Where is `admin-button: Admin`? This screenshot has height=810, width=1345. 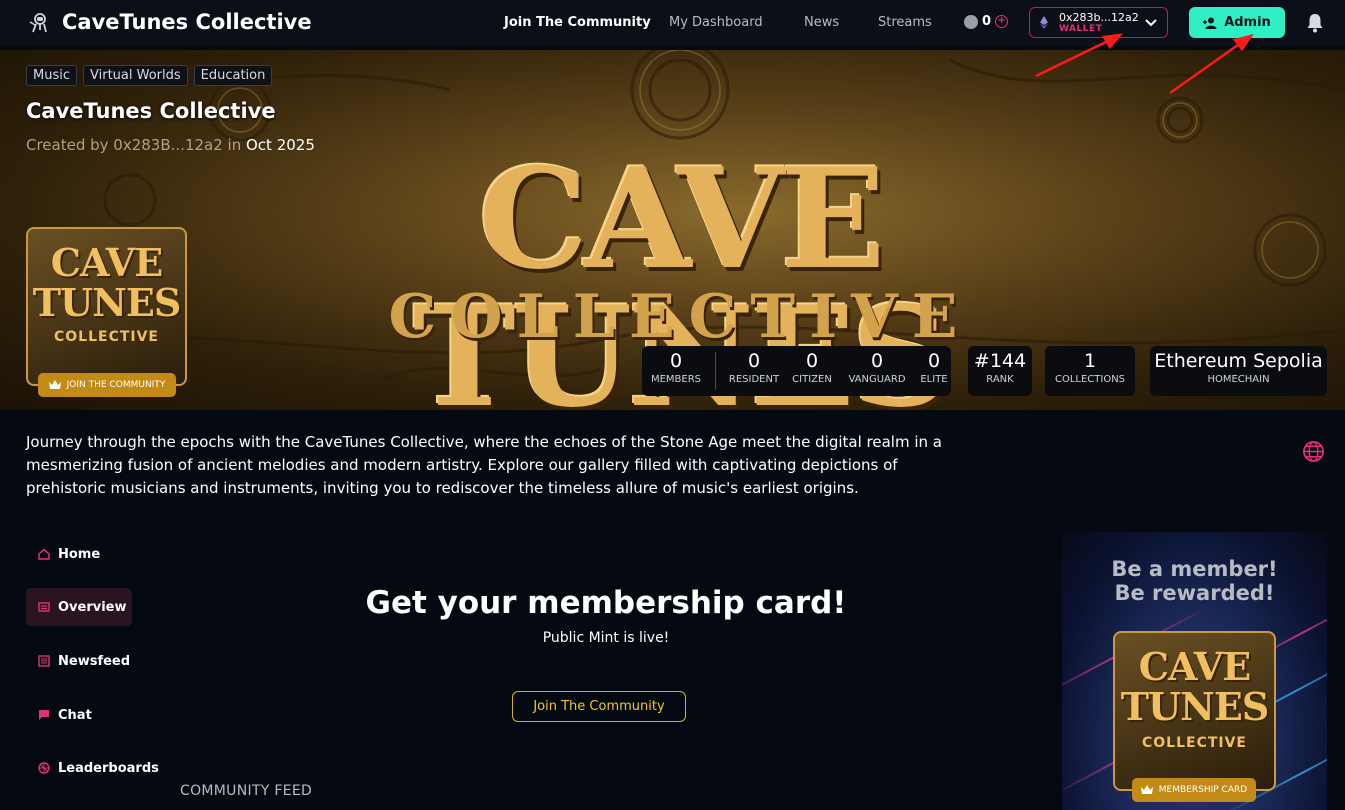
admin-button: Admin is located at coordinates (1237, 22).